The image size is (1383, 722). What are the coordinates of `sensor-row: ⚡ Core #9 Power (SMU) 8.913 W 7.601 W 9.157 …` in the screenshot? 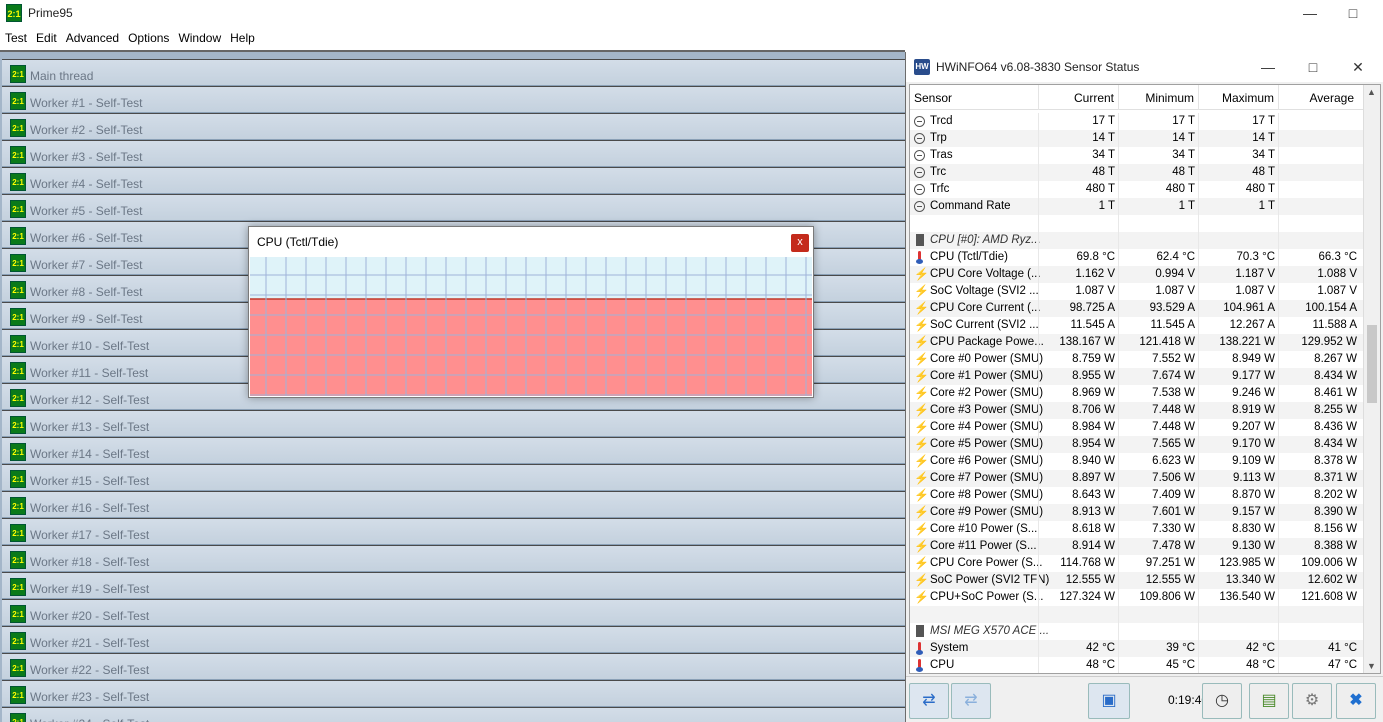 It's located at (1137, 512).